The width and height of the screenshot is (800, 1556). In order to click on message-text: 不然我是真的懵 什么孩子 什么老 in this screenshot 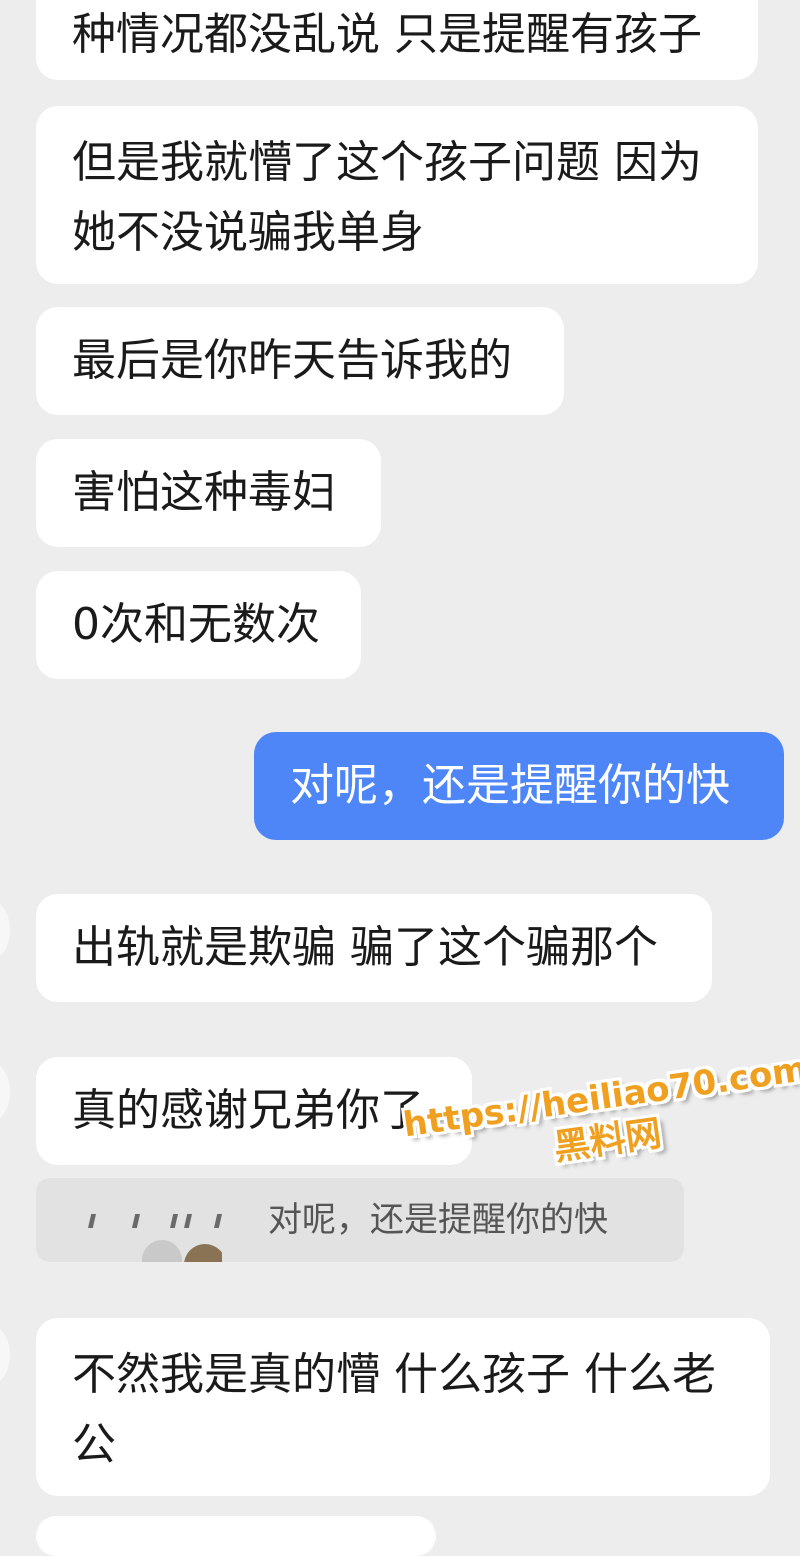, I will do `click(394, 1374)`.